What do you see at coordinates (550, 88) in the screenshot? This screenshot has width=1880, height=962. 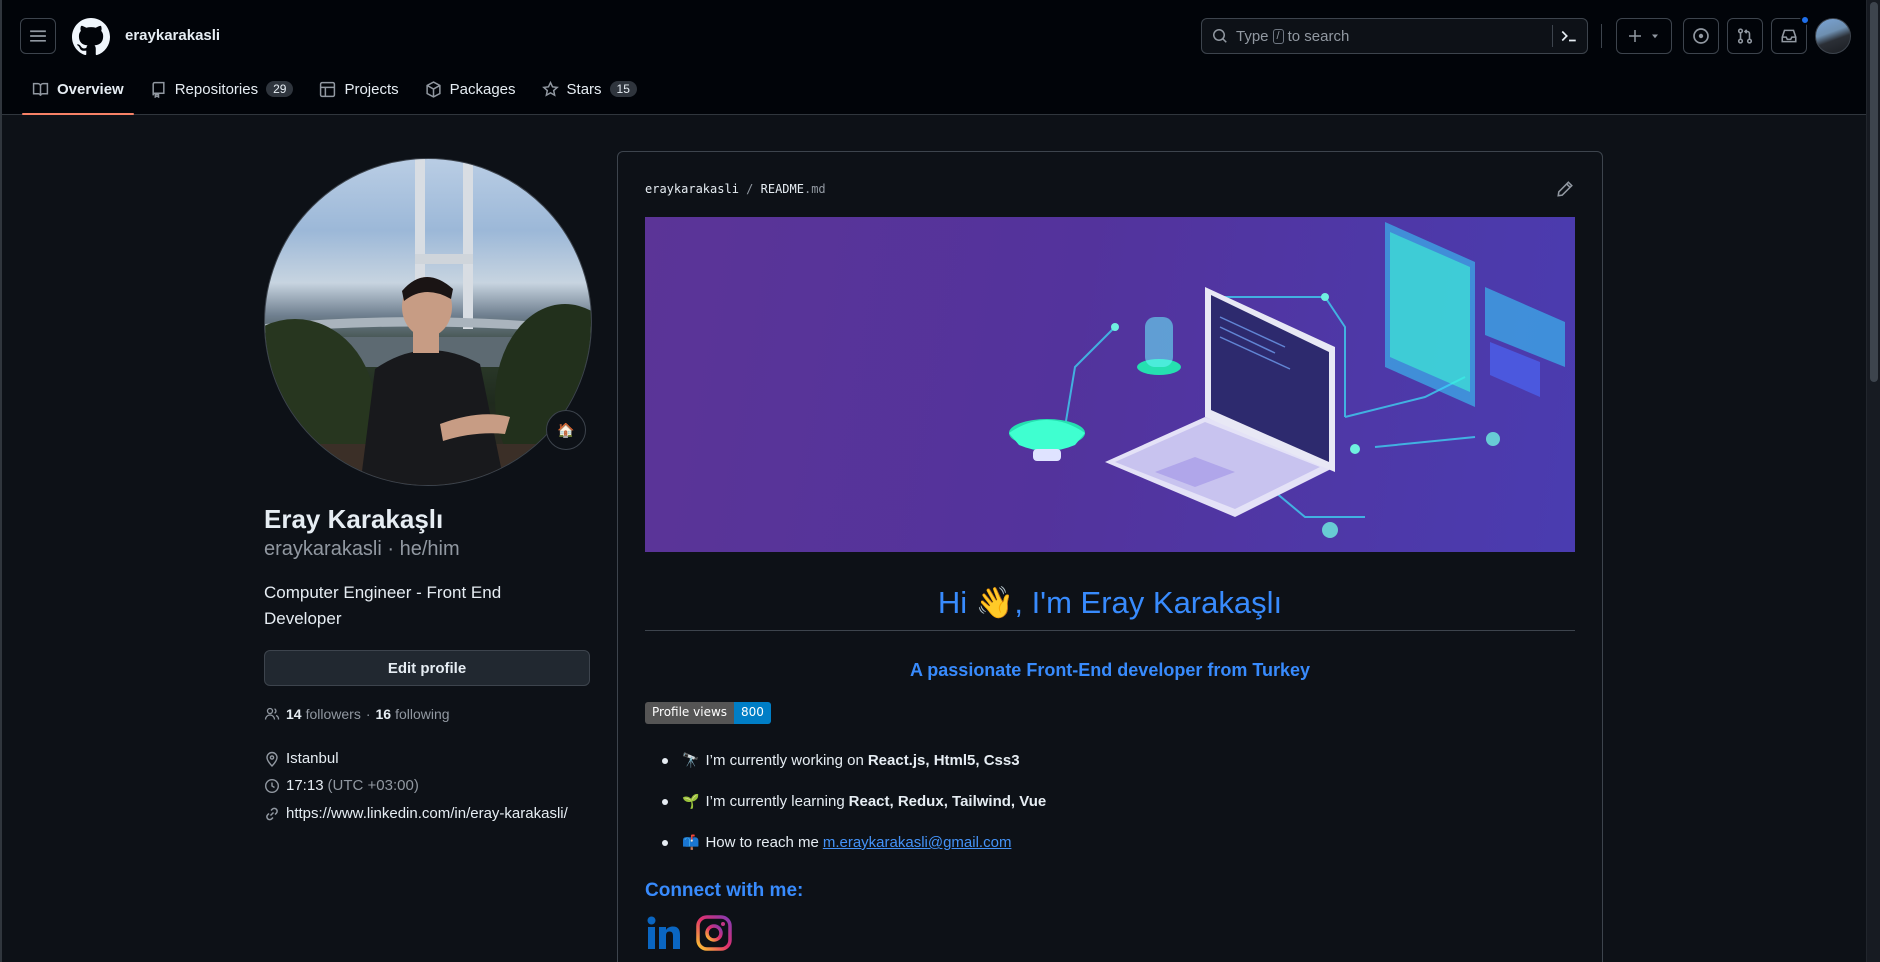 I see `star-icon` at bounding box center [550, 88].